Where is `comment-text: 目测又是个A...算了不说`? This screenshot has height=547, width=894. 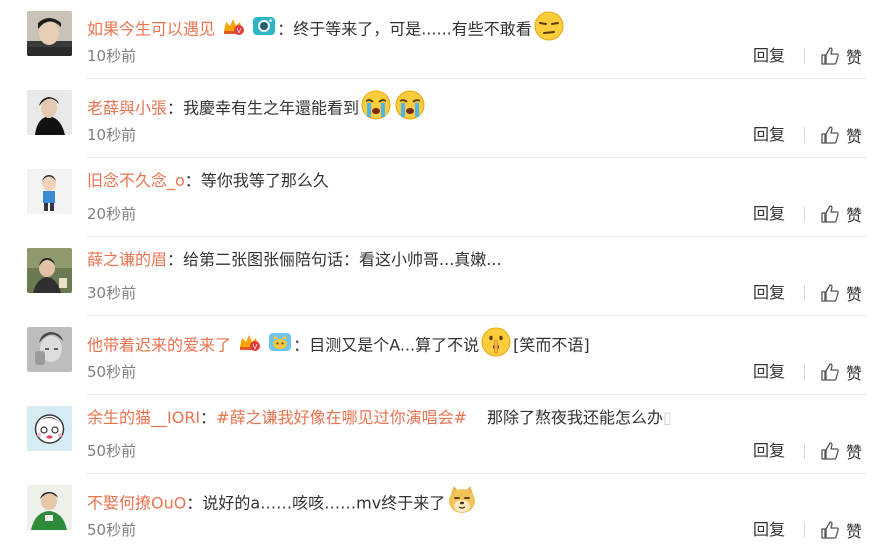 comment-text: 目测又是个A...算了不说 is located at coordinates (394, 345).